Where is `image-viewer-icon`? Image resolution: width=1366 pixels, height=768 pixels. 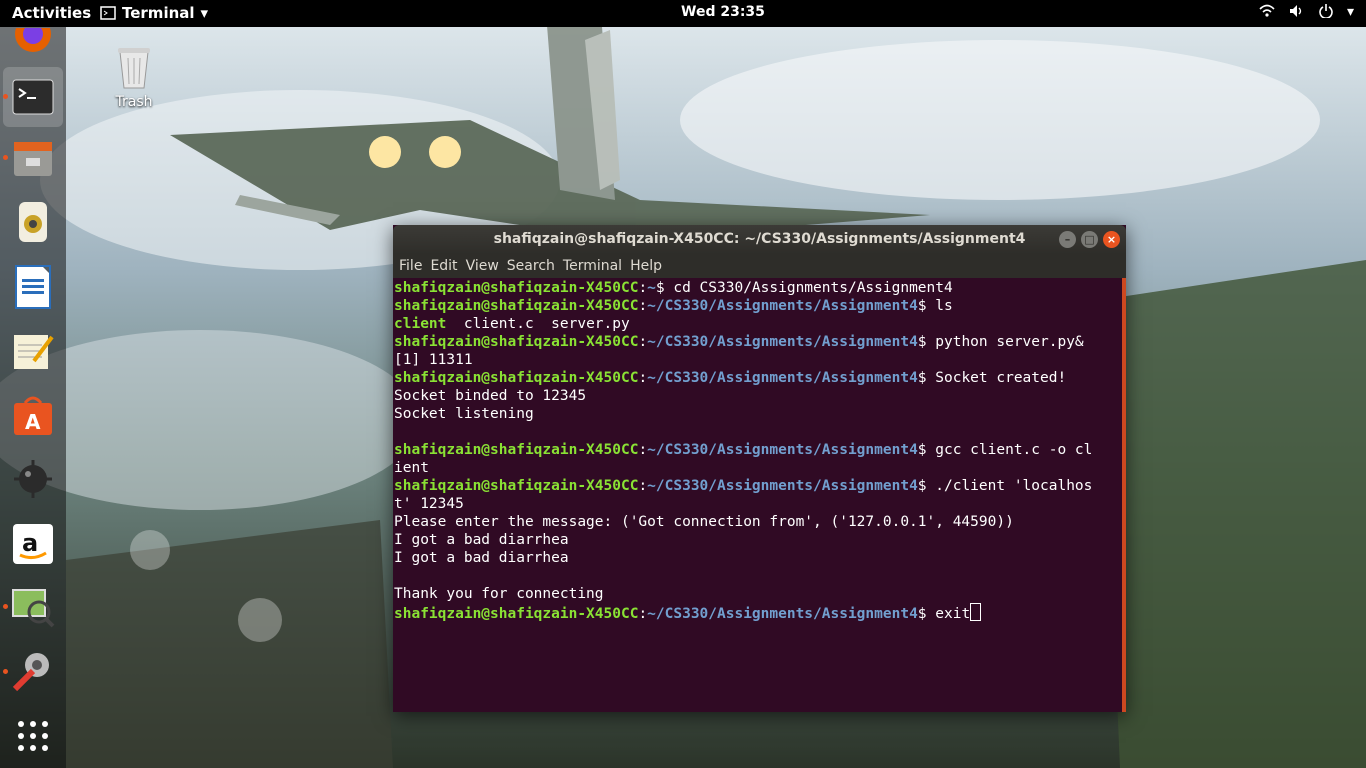
image-viewer-icon is located at coordinates (33, 607).